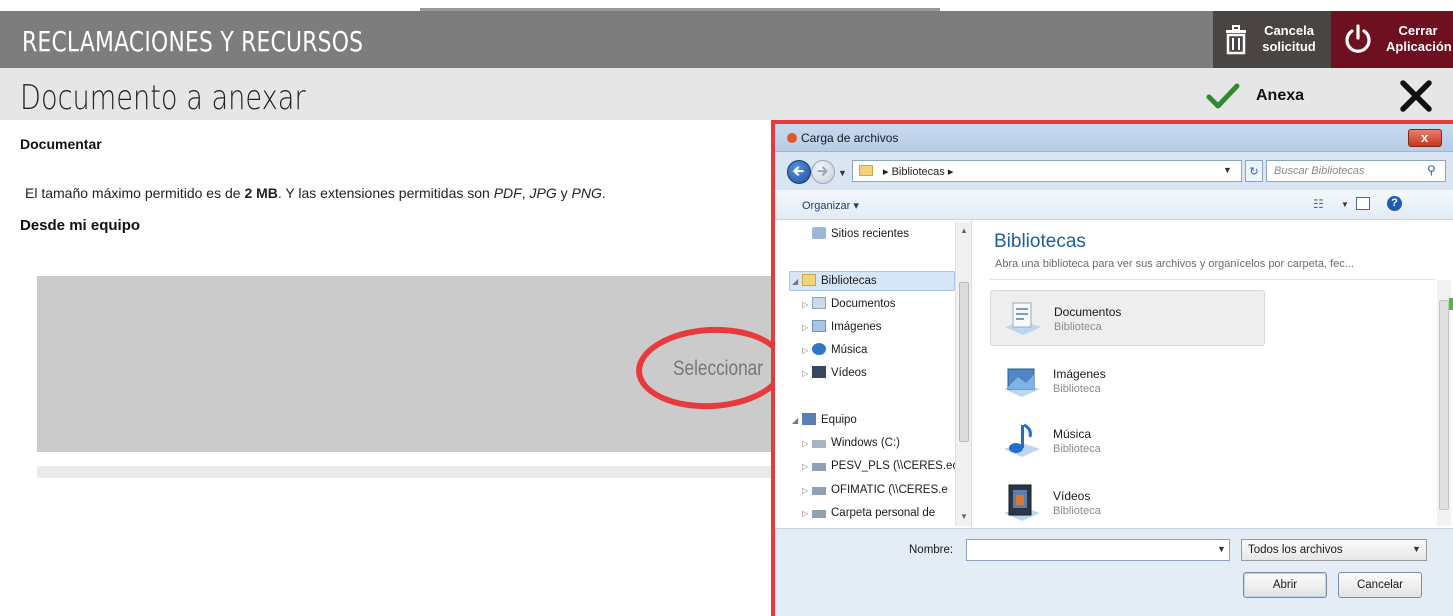 The width and height of the screenshot is (1453, 616). I want to click on file-type-value: Todos los archivos, so click(1295, 550).